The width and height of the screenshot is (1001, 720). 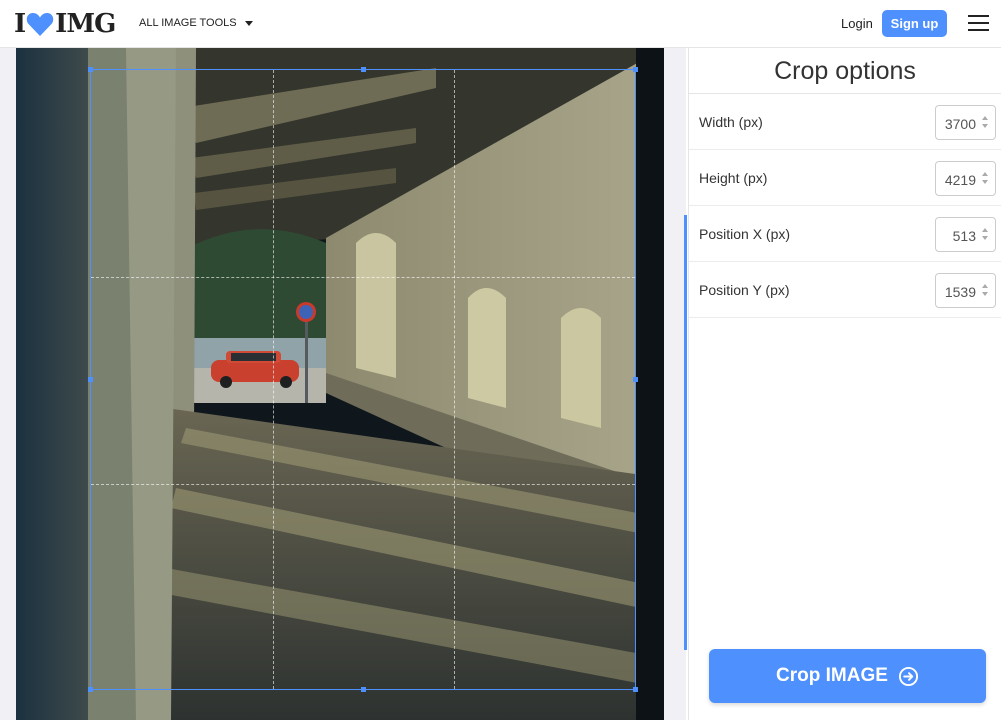 I want to click on resize-handle-bottom, so click(x=363, y=689).